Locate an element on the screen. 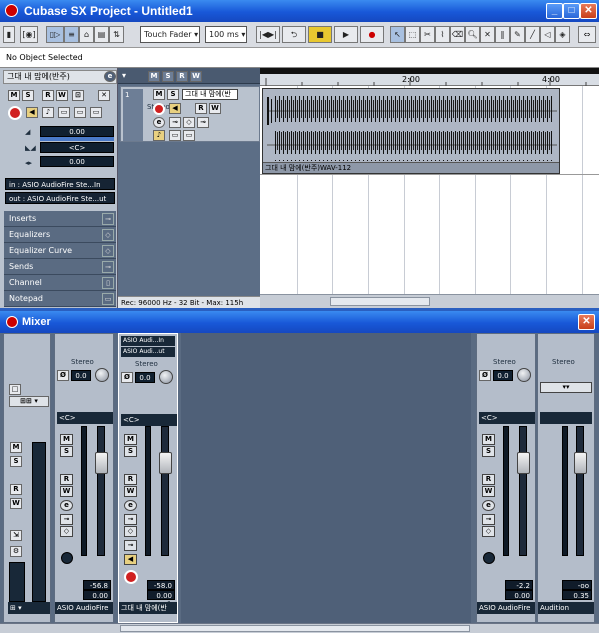  global-read-button: R is located at coordinates (182, 76).